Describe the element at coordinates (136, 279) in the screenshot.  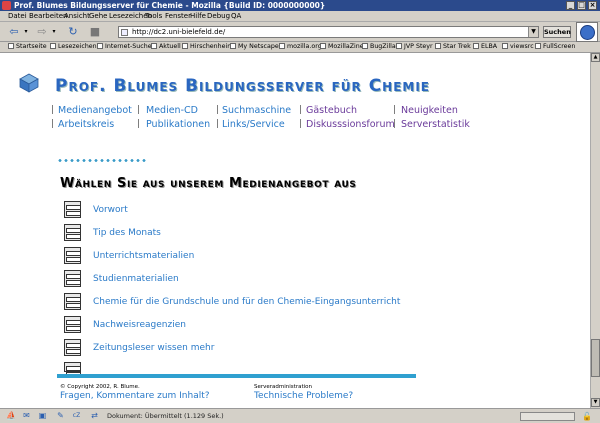
I see `media-link-studienmaterialien: Studienmaterialien` at that location.